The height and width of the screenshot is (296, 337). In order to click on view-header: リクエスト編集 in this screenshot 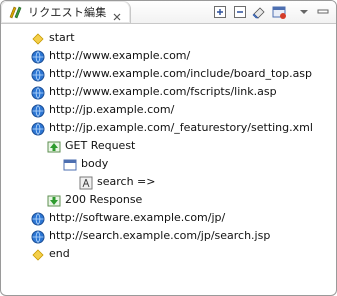, I will do `click(168, 12)`.